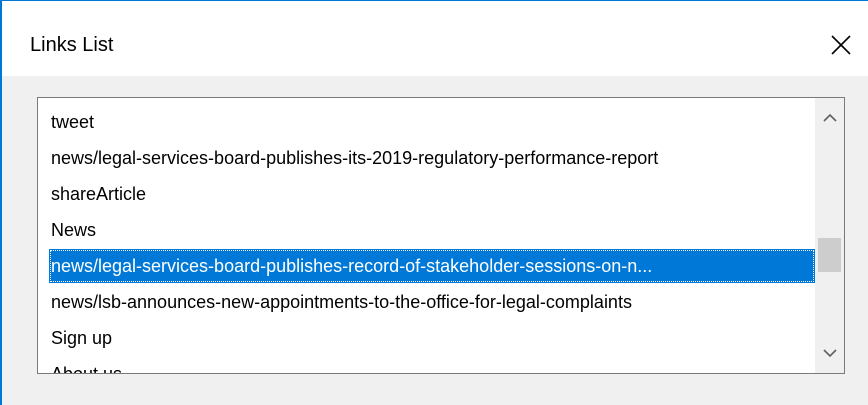  I want to click on close-icon, so click(841, 45).